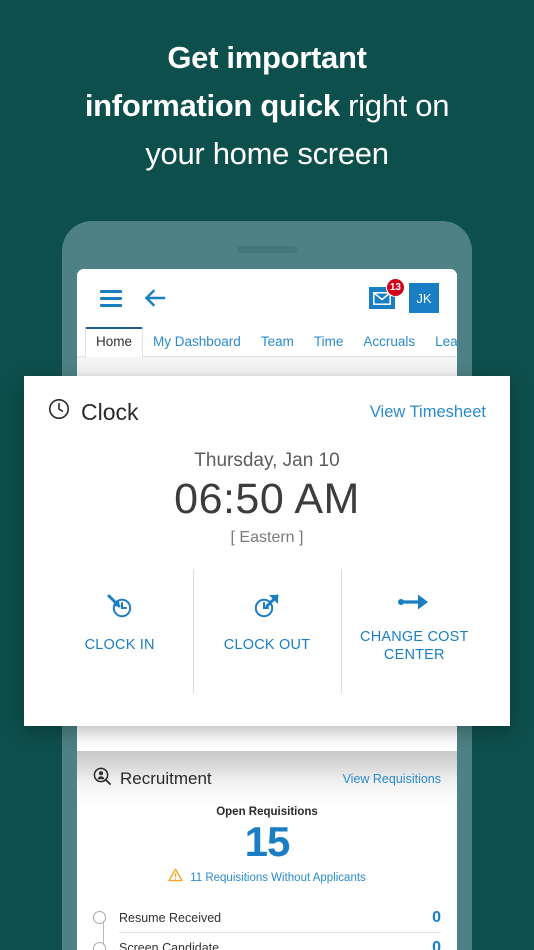 Image resolution: width=534 pixels, height=950 pixels. What do you see at coordinates (175, 877) in the screenshot?
I see `warning-triangle-icon` at bounding box center [175, 877].